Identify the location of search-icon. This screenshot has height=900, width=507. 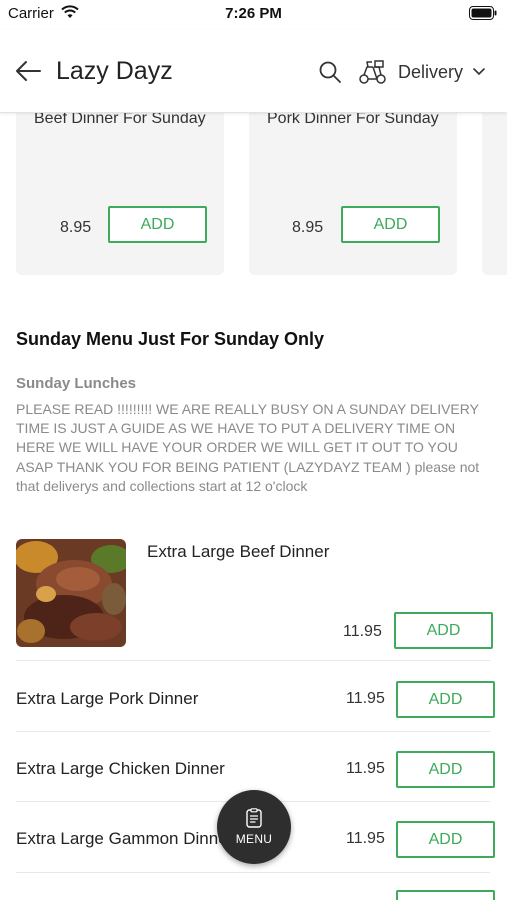
(330, 72).